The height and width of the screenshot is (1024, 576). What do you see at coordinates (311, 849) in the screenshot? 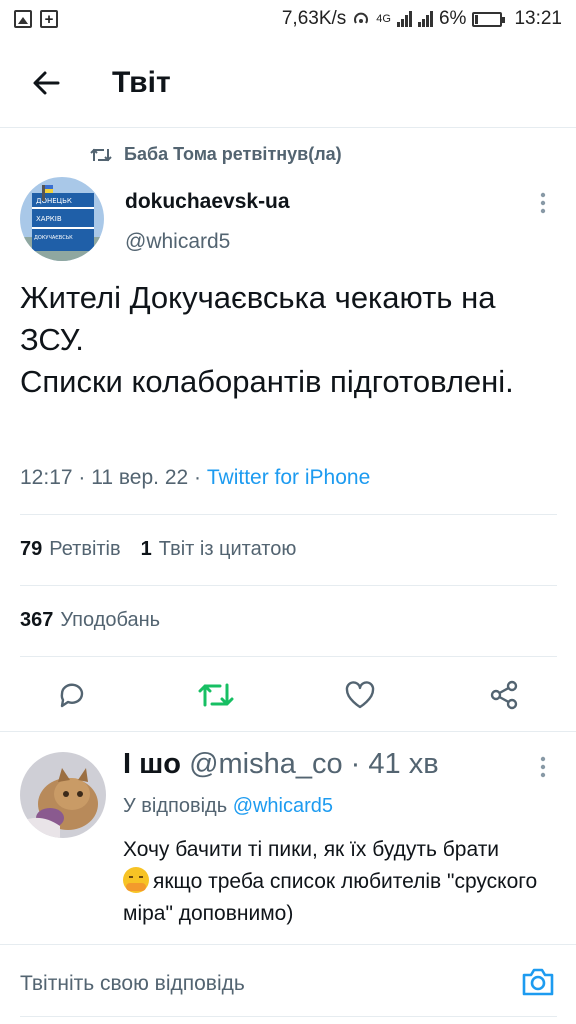
I see `reply-text-line-1: Хочу бачити ті пики, як їх будуть брати` at bounding box center [311, 849].